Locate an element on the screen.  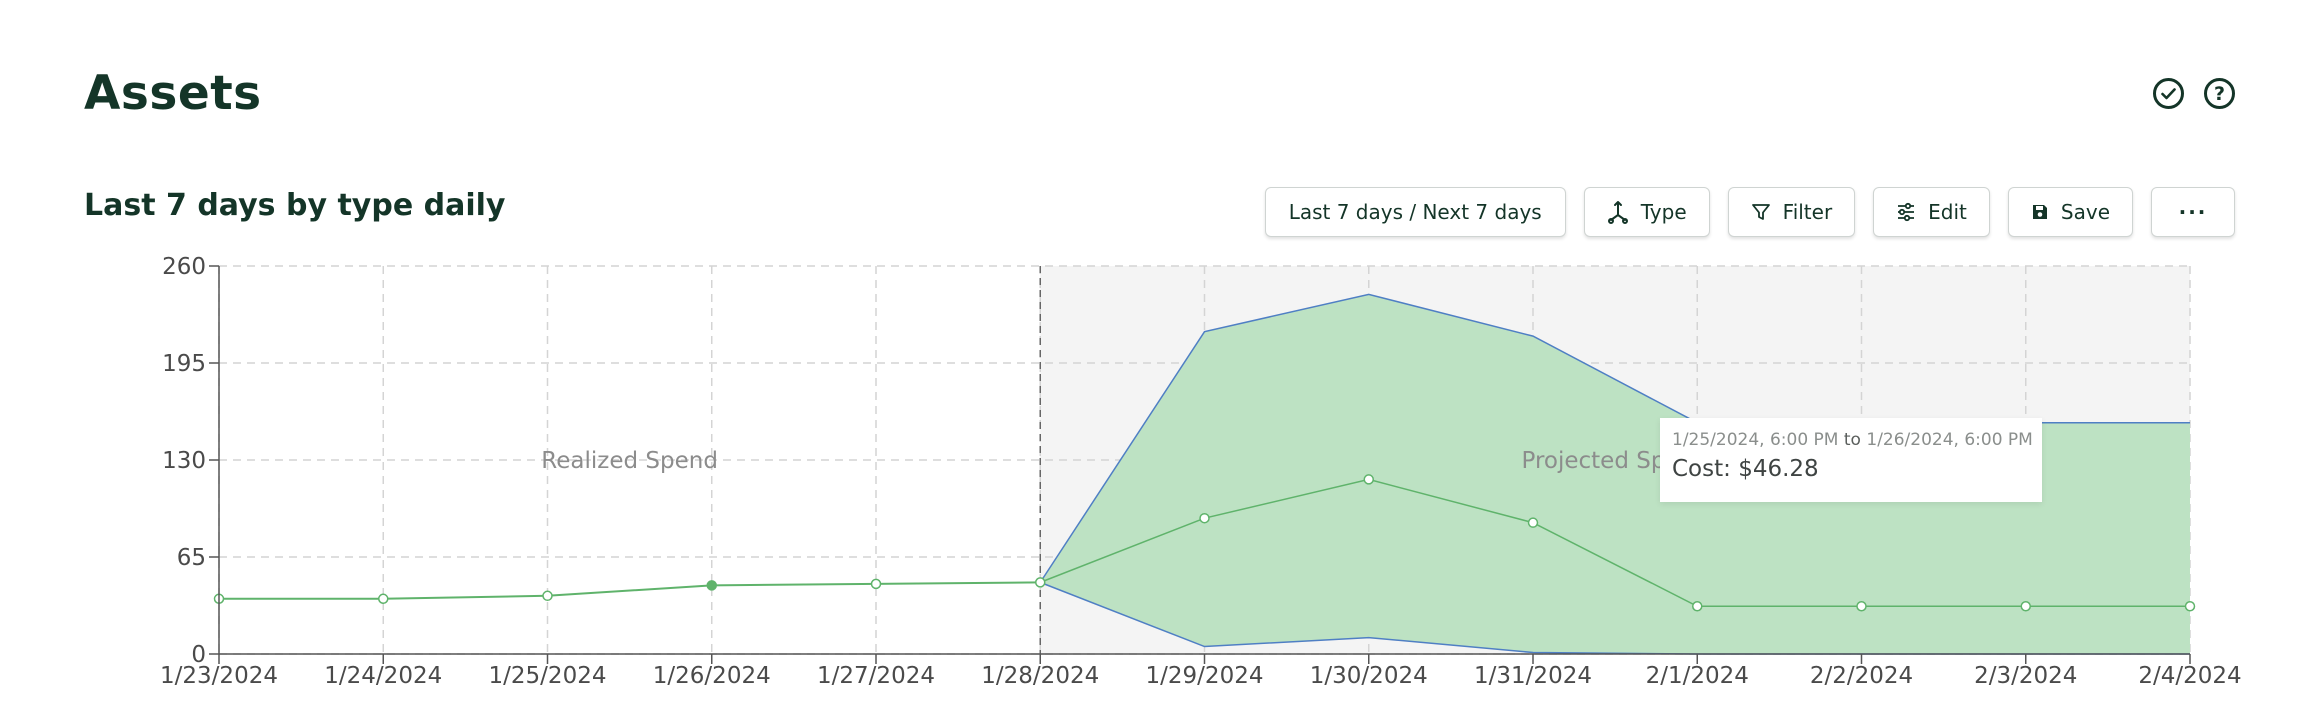
tooltip-cost: Cost: $46.28 is located at coordinates (1851, 469).